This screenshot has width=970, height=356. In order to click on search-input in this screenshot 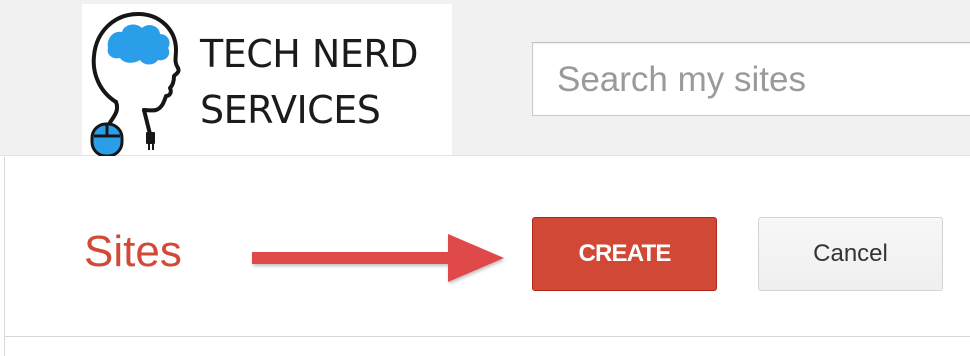, I will do `click(757, 80)`.